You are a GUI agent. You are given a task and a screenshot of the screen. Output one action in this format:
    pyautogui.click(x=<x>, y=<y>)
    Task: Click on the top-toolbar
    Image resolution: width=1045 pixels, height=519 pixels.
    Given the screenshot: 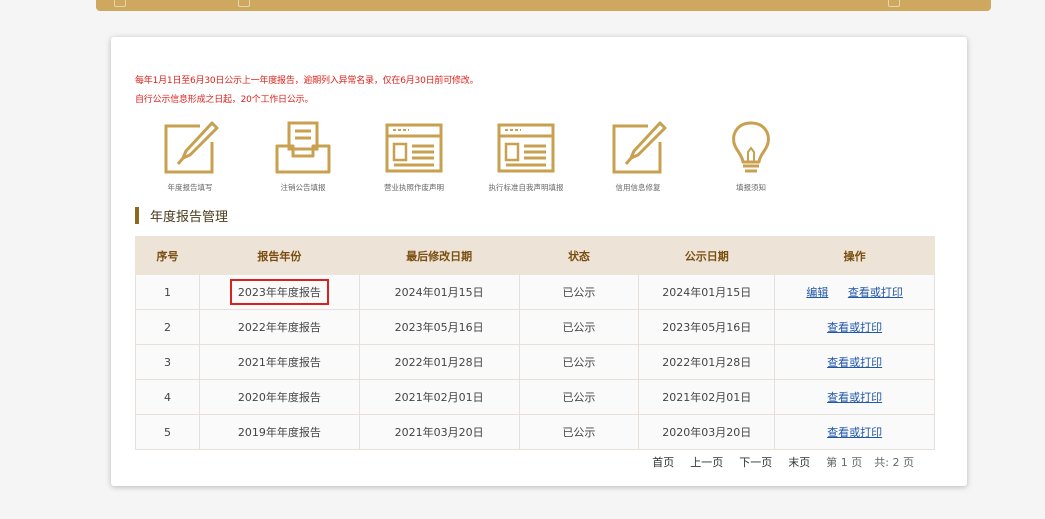 What is the action you would take?
    pyautogui.click(x=543, y=5)
    